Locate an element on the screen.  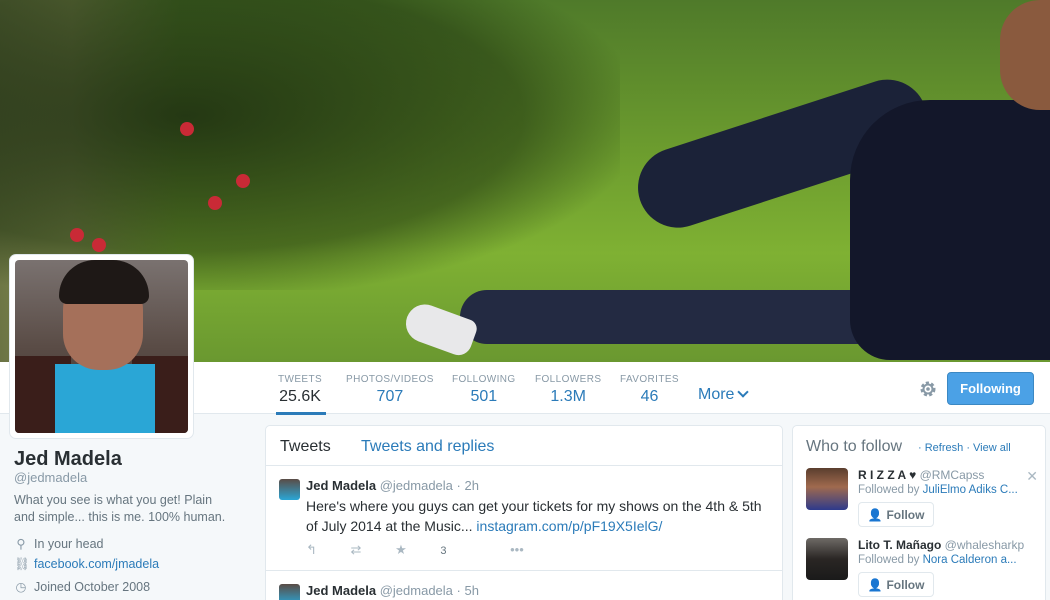
favorite-button: ★ 3 is located at coordinates (435, 550).